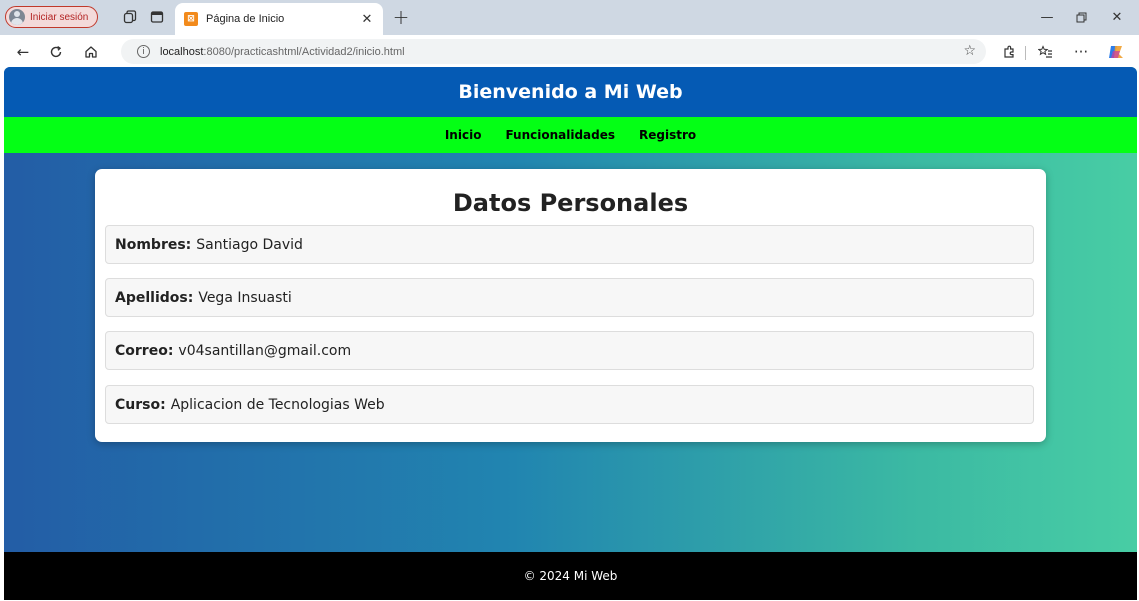  Describe the element at coordinates (569, 297) in the screenshot. I see `field-apellidos: Apellidos: Vega Insuasti` at that location.